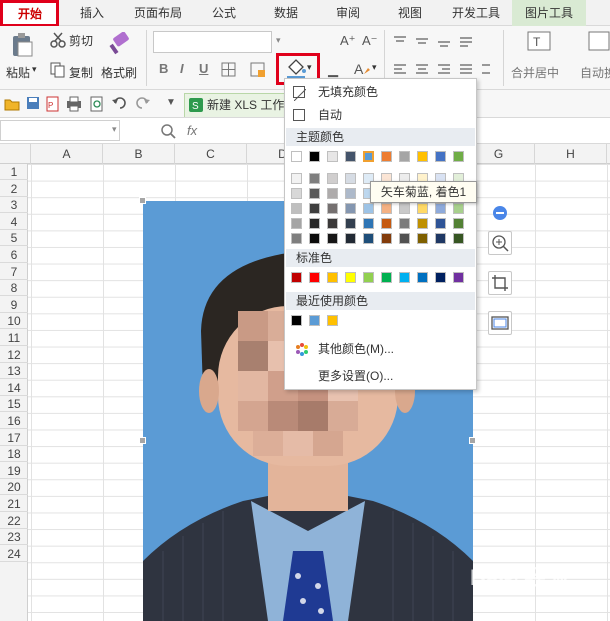 The height and width of the screenshot is (621, 610). I want to click on font-color-a-icon: A, so click(362, 70).